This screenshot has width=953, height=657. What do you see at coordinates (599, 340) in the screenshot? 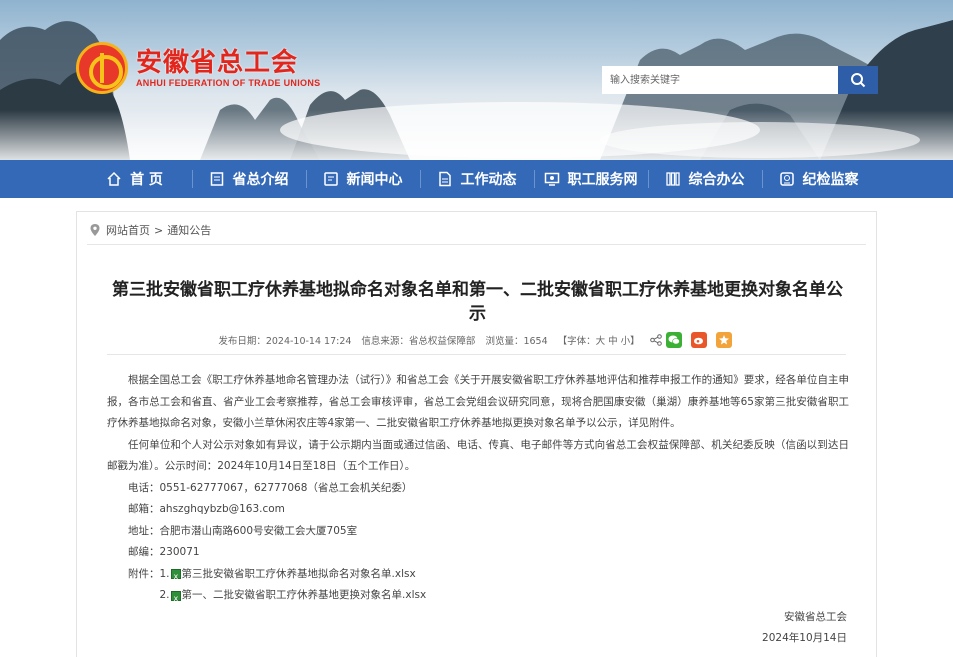
I see `font-size-control: 【字体：大 中 小】` at bounding box center [599, 340].